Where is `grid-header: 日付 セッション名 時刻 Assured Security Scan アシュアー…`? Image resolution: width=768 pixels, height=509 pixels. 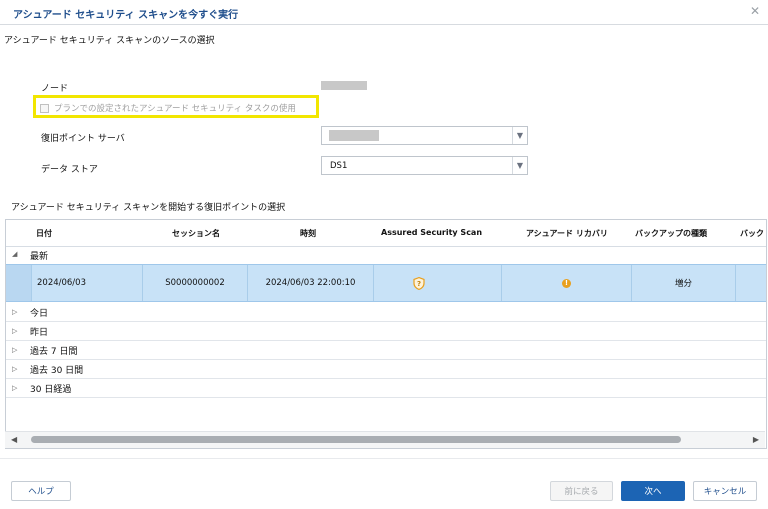 grid-header: 日付 セッション名 時刻 Assured Security Scan アシュアー… is located at coordinates (386, 233).